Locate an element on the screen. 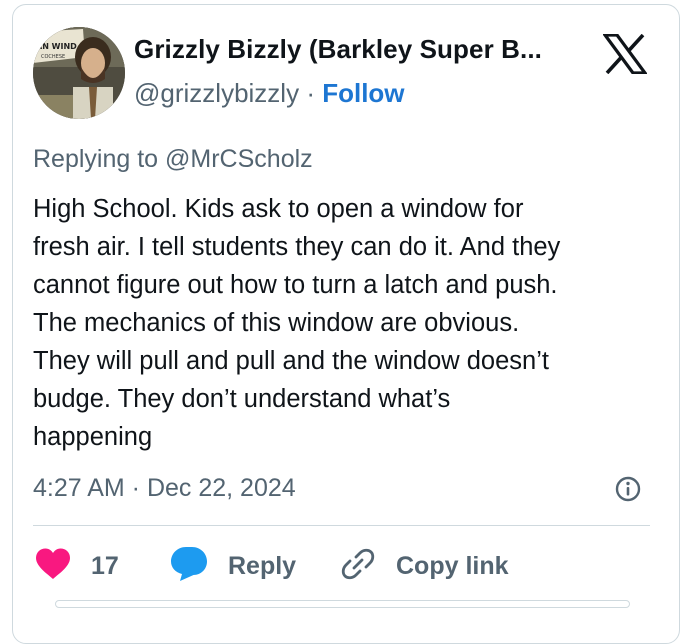  tweet-line: happening is located at coordinates (93, 437).